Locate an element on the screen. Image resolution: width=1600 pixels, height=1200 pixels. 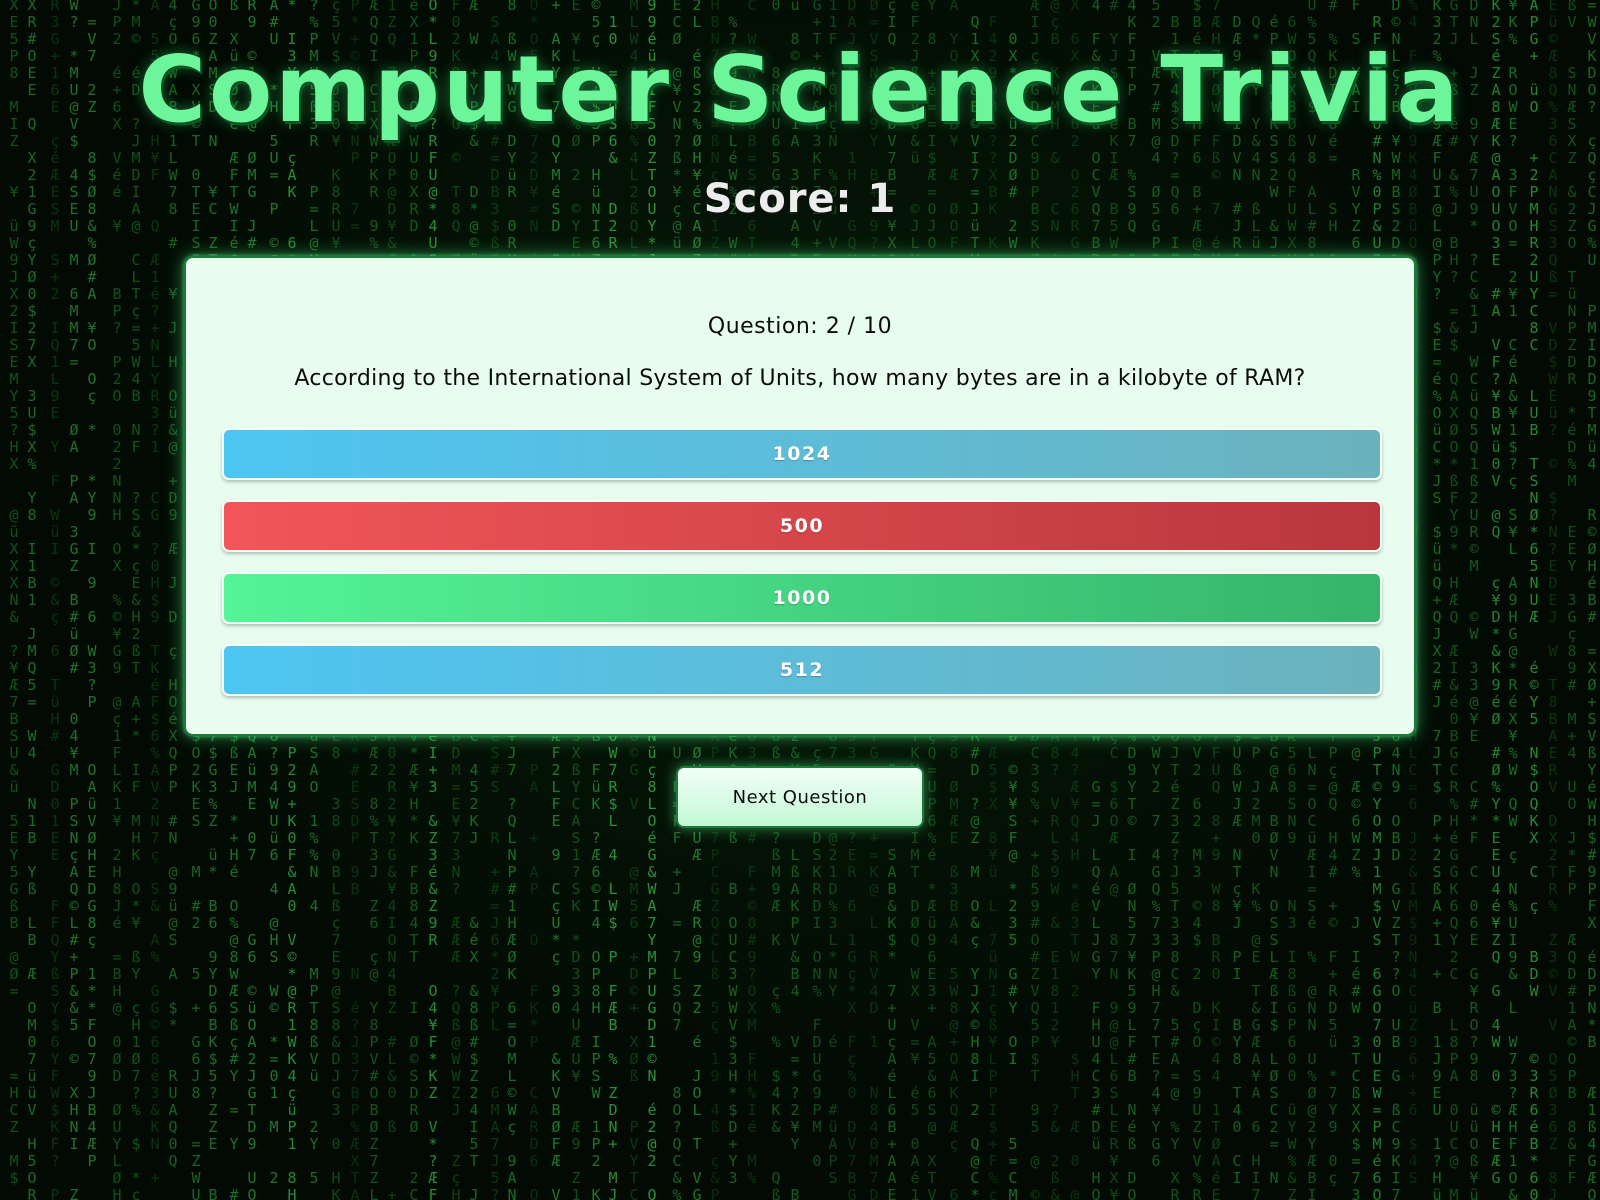
question-progress: Question: 2 / 10 is located at coordinates (800, 326).